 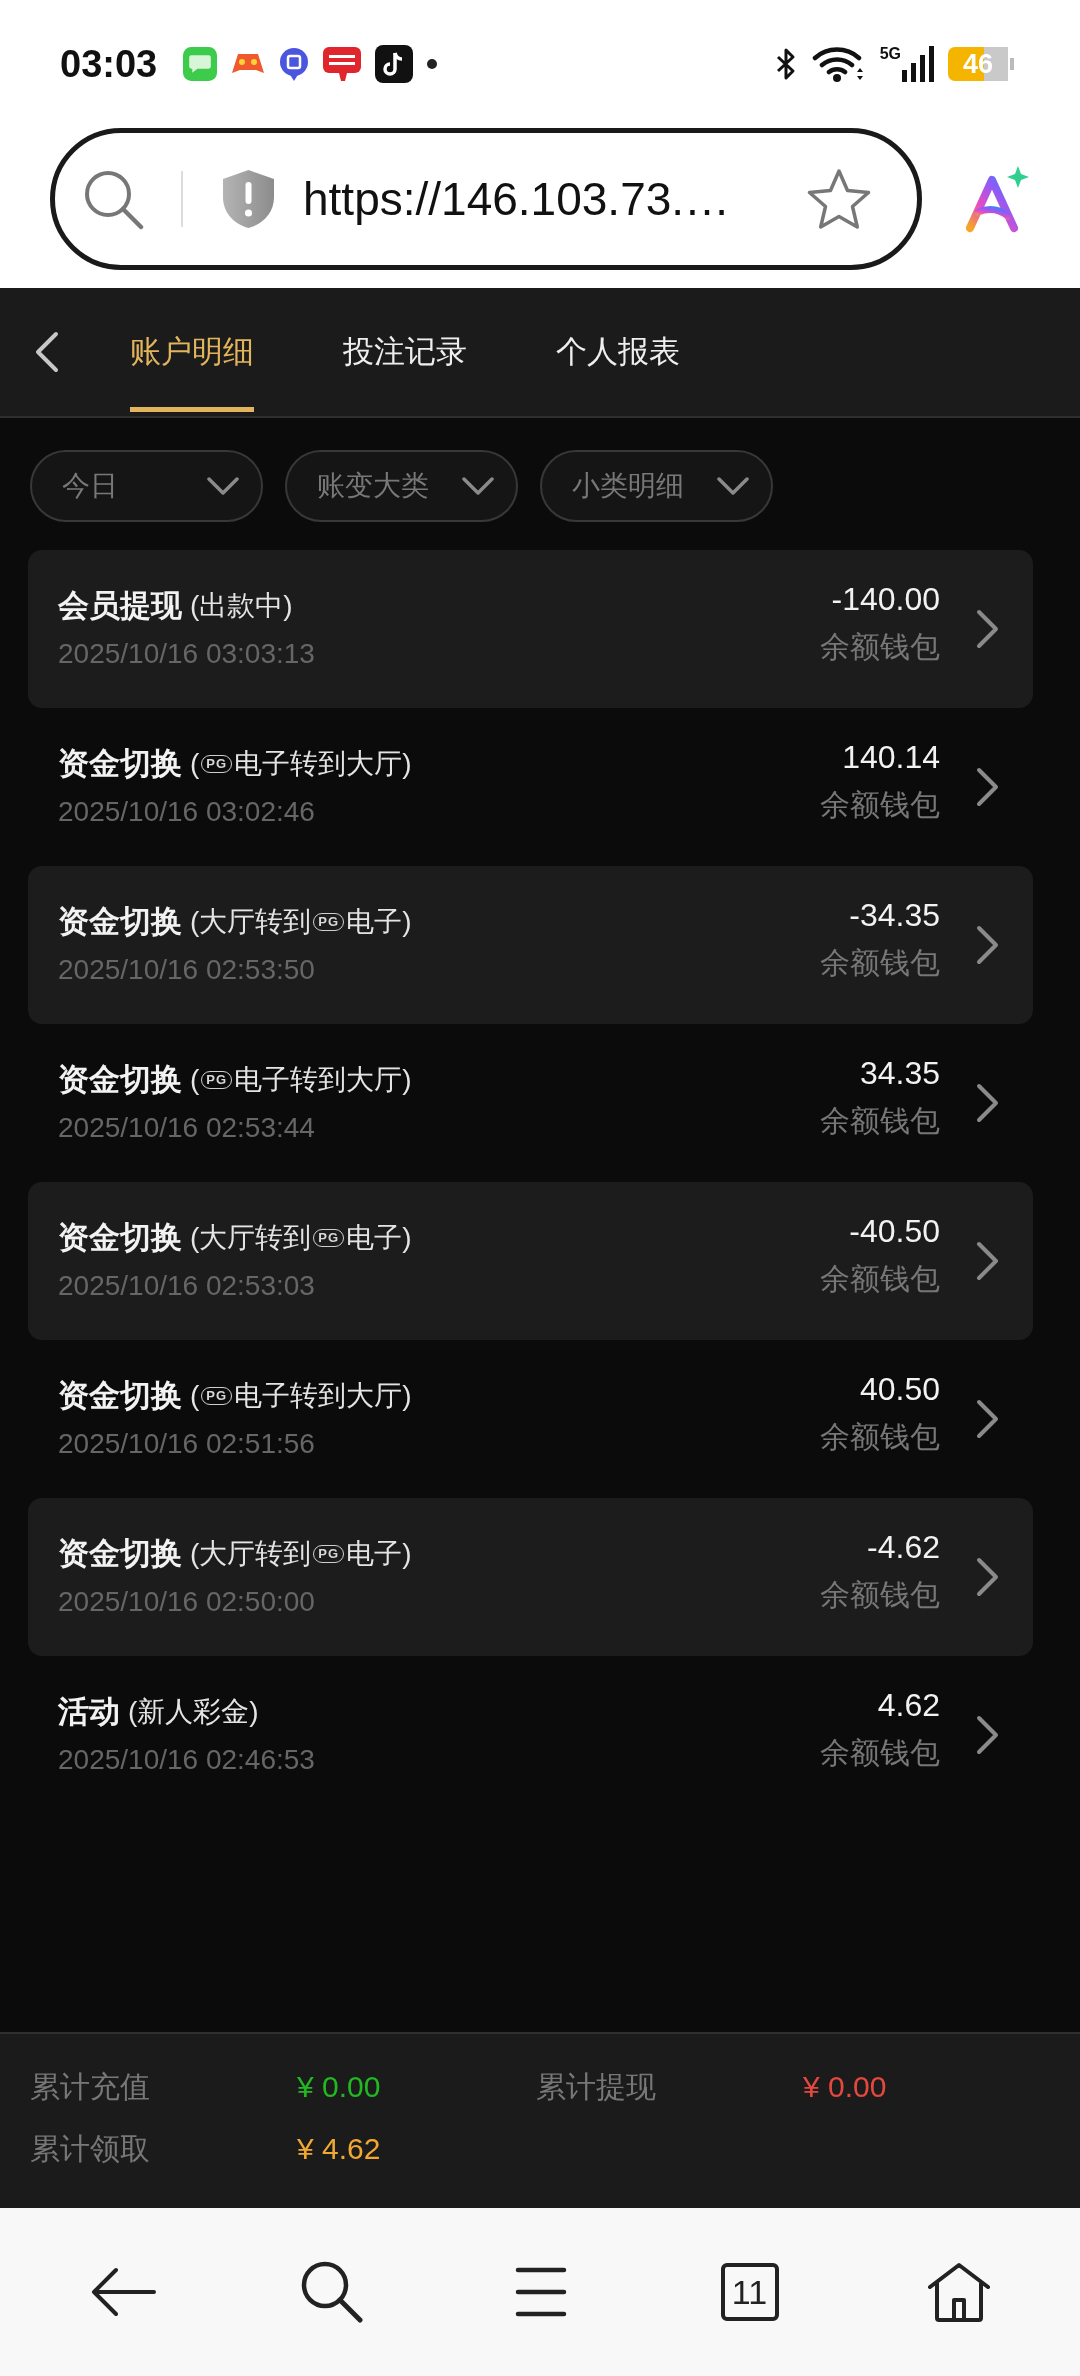 I want to click on summary-label: 累计提现, so click(x=596, y=2086).